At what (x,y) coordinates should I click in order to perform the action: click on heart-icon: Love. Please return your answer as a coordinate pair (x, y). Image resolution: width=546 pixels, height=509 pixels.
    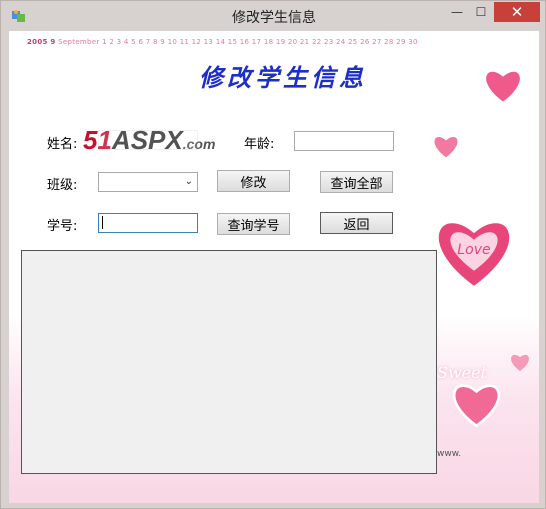
    Looking at the image, I should click on (474, 255).